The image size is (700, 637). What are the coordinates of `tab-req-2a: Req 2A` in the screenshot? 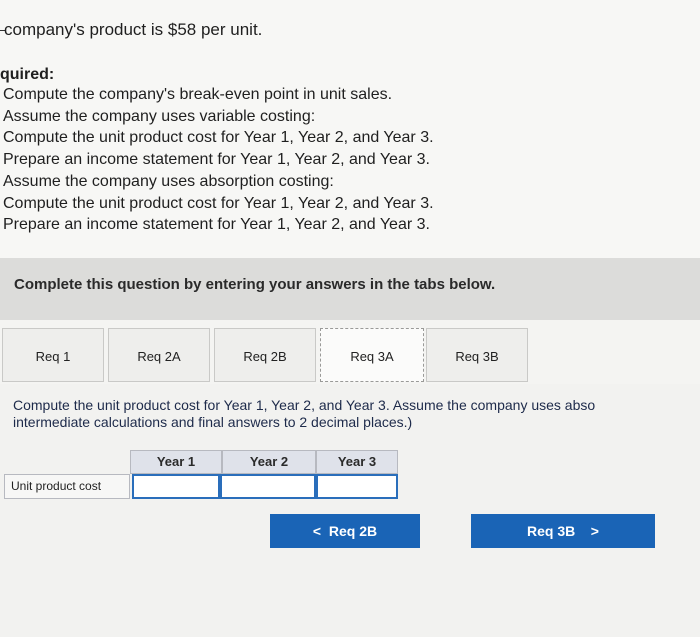 It's located at (159, 355).